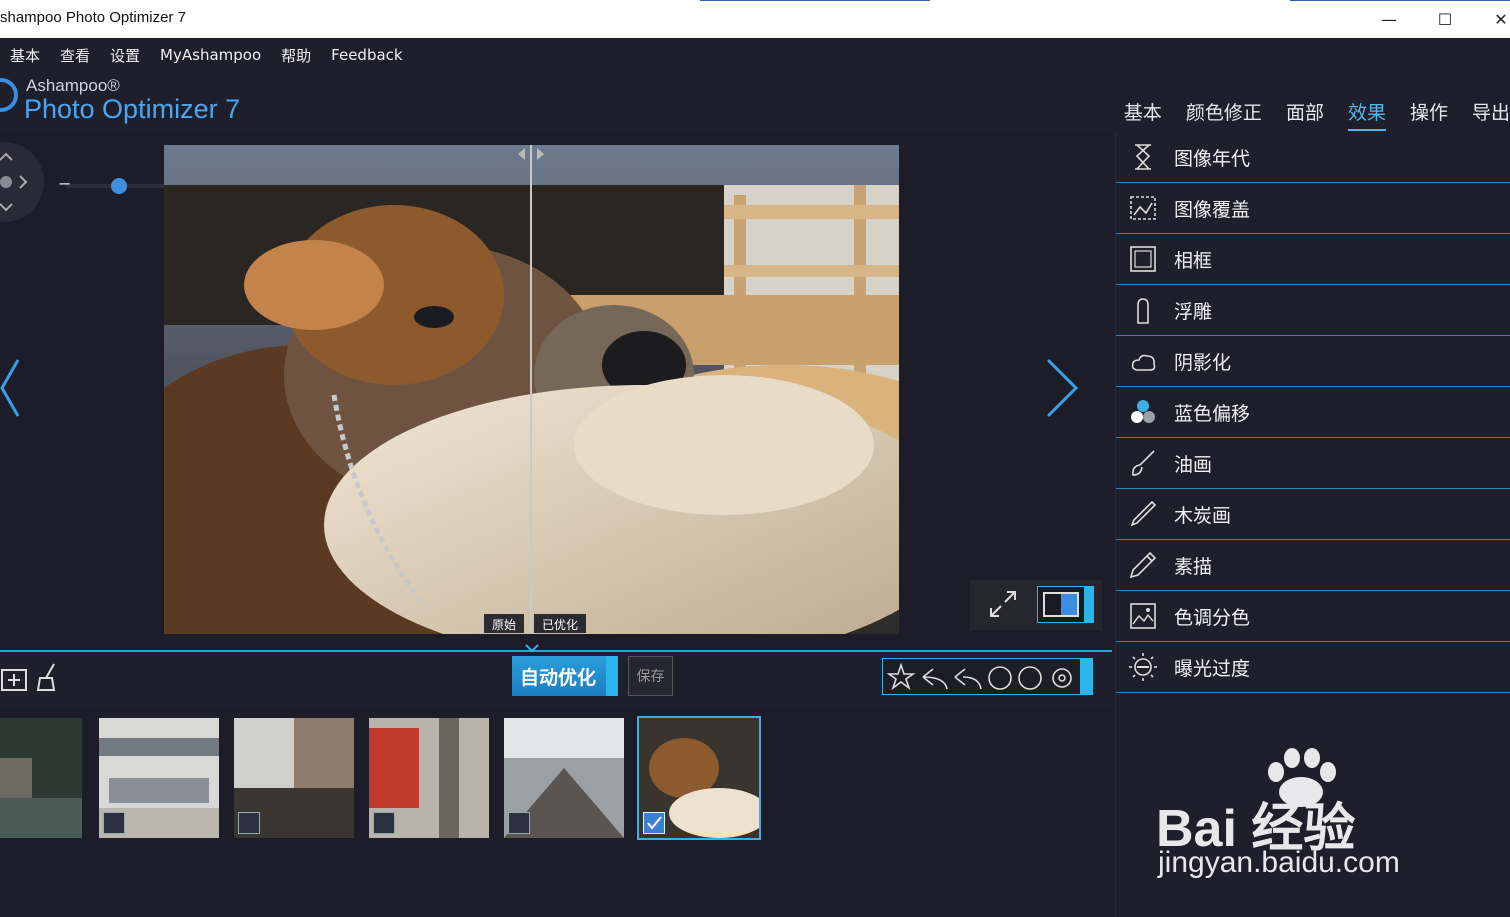 The width and height of the screenshot is (1510, 917). I want to click on tab-operations: 操作, so click(1429, 114).